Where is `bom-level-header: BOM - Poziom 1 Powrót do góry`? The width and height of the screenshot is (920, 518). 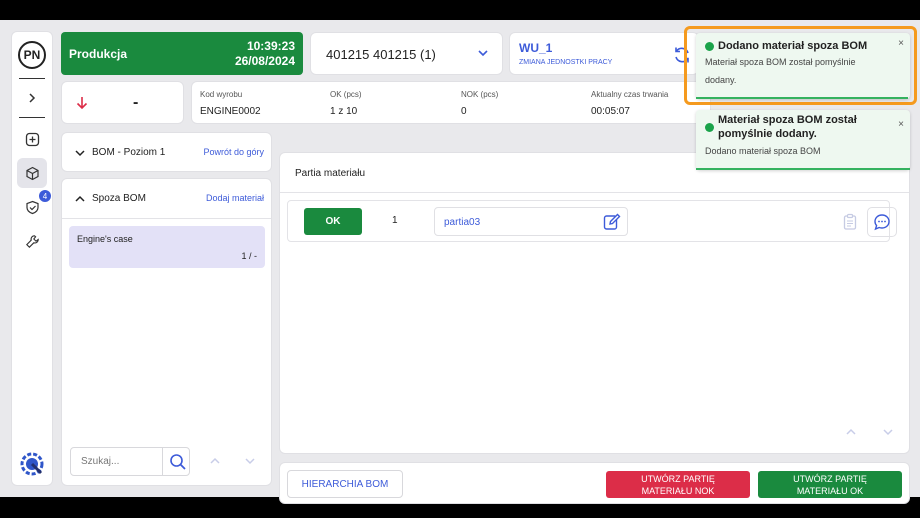 bom-level-header: BOM - Poziom 1 Powrót do góry is located at coordinates (166, 152).